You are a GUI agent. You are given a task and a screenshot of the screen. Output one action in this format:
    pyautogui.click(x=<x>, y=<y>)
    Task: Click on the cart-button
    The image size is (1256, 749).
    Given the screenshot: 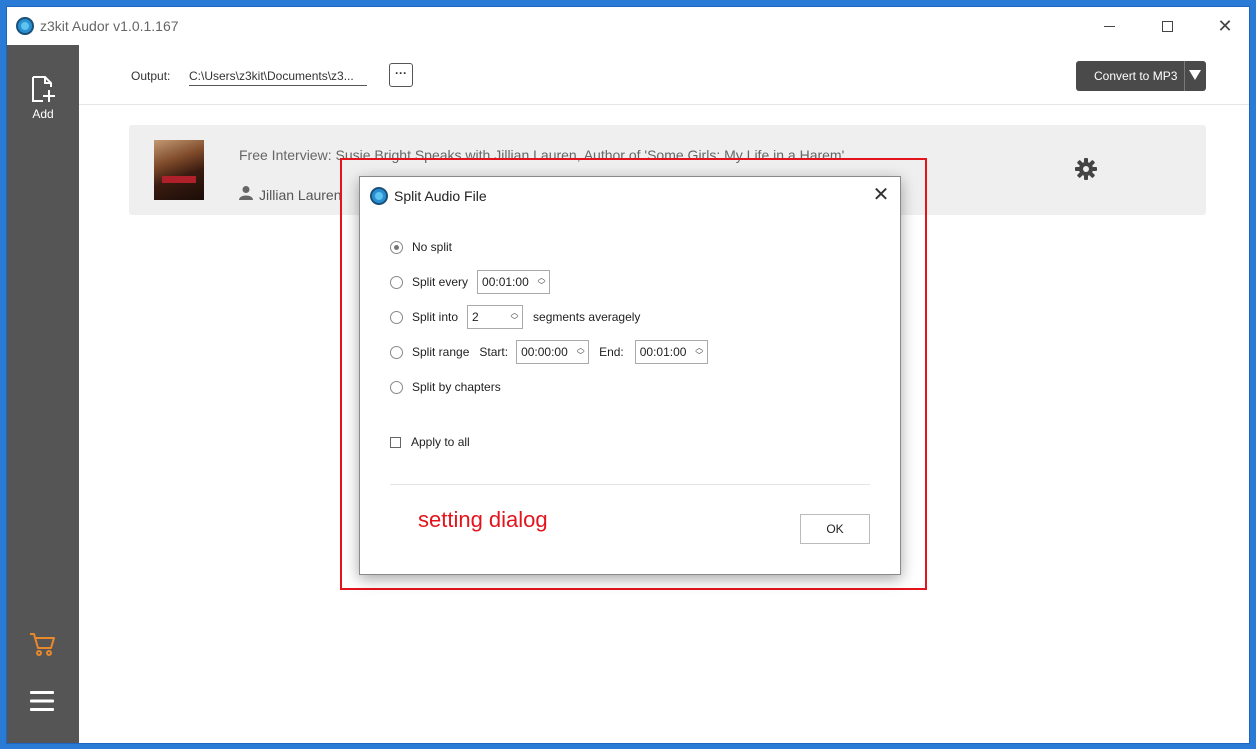 What is the action you would take?
    pyautogui.click(x=43, y=646)
    